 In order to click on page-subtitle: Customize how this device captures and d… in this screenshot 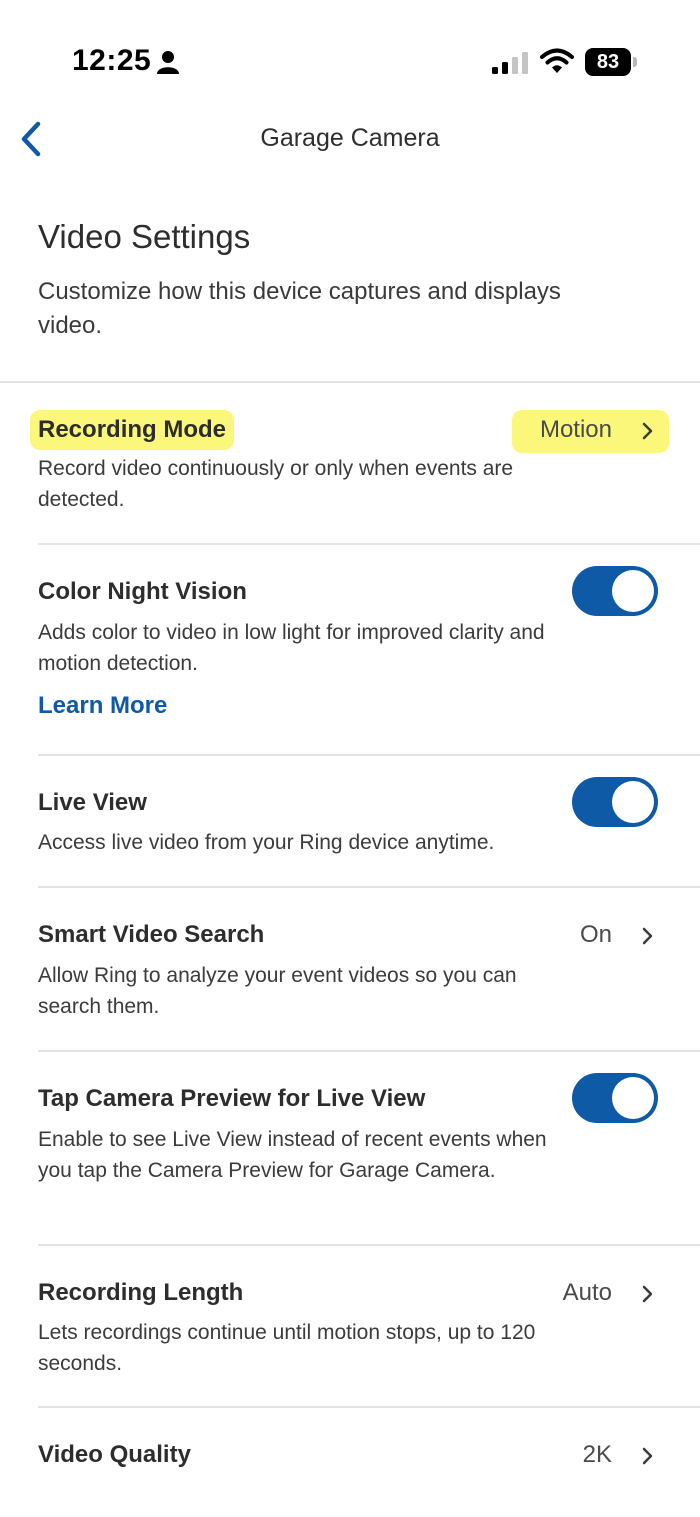, I will do `click(299, 308)`.